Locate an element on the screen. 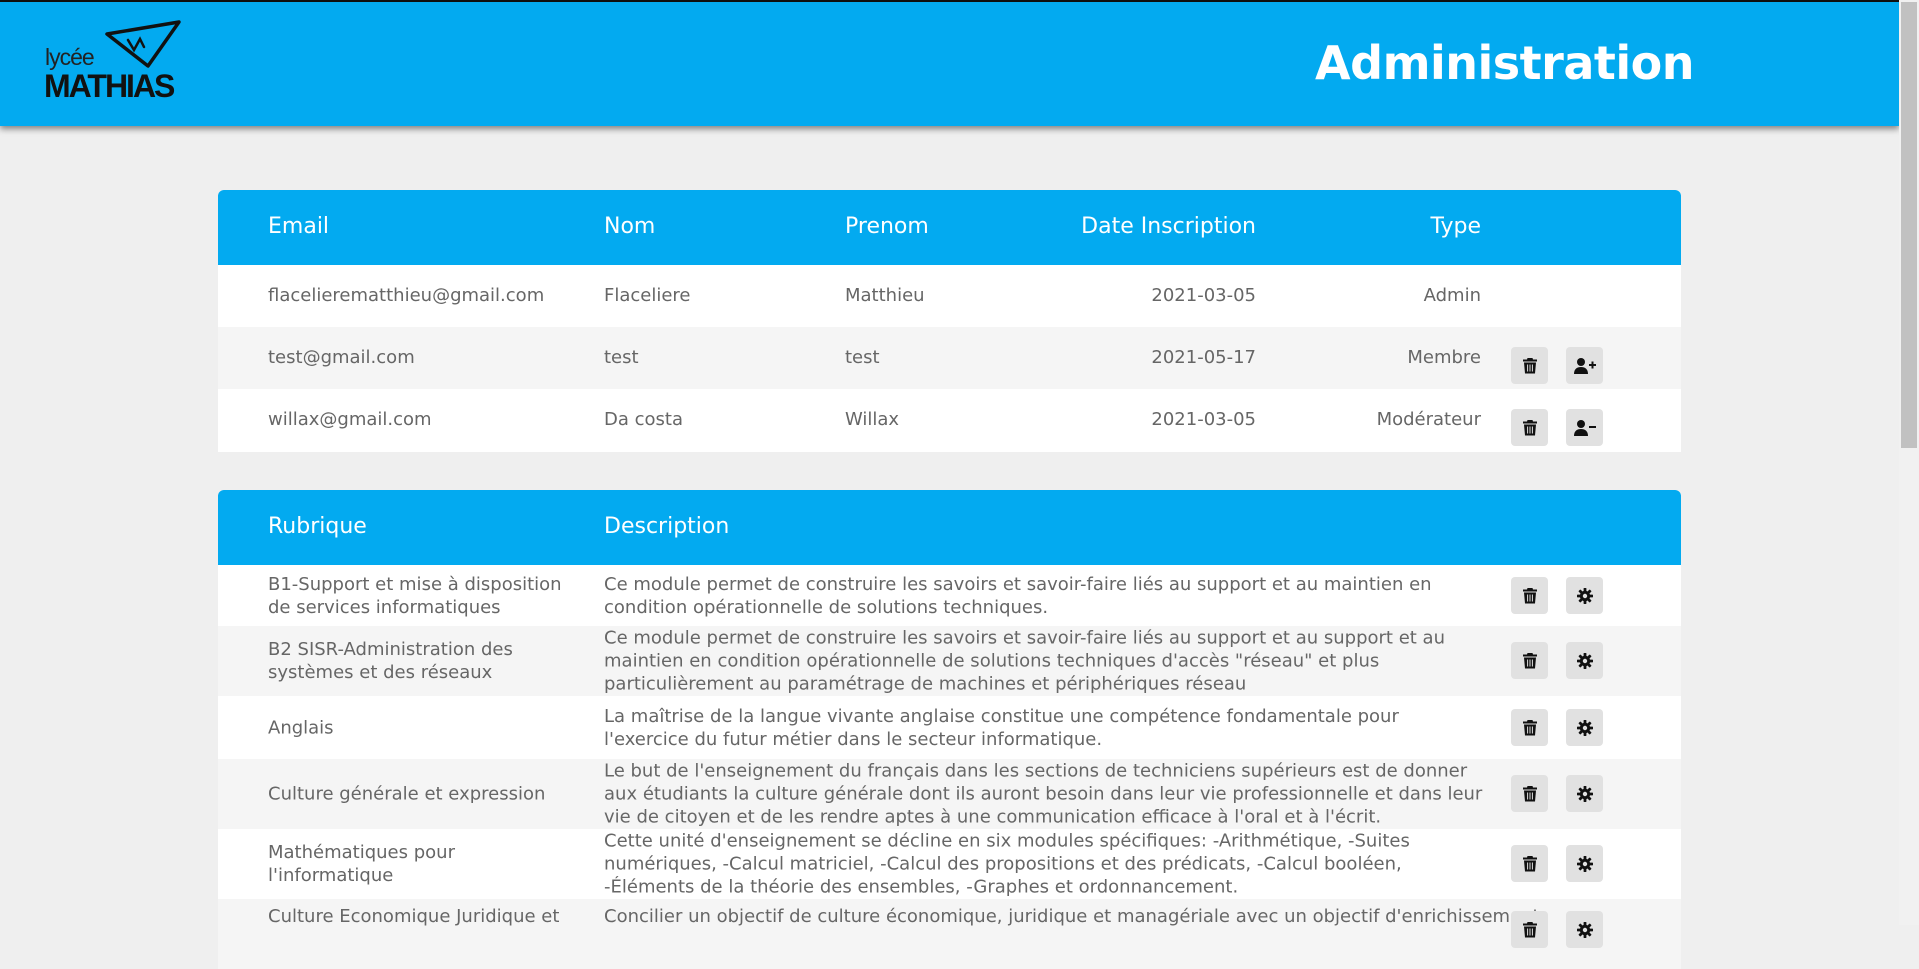 The image size is (1919, 969). vertical-scrollbar is located at coordinates (1909, 462).